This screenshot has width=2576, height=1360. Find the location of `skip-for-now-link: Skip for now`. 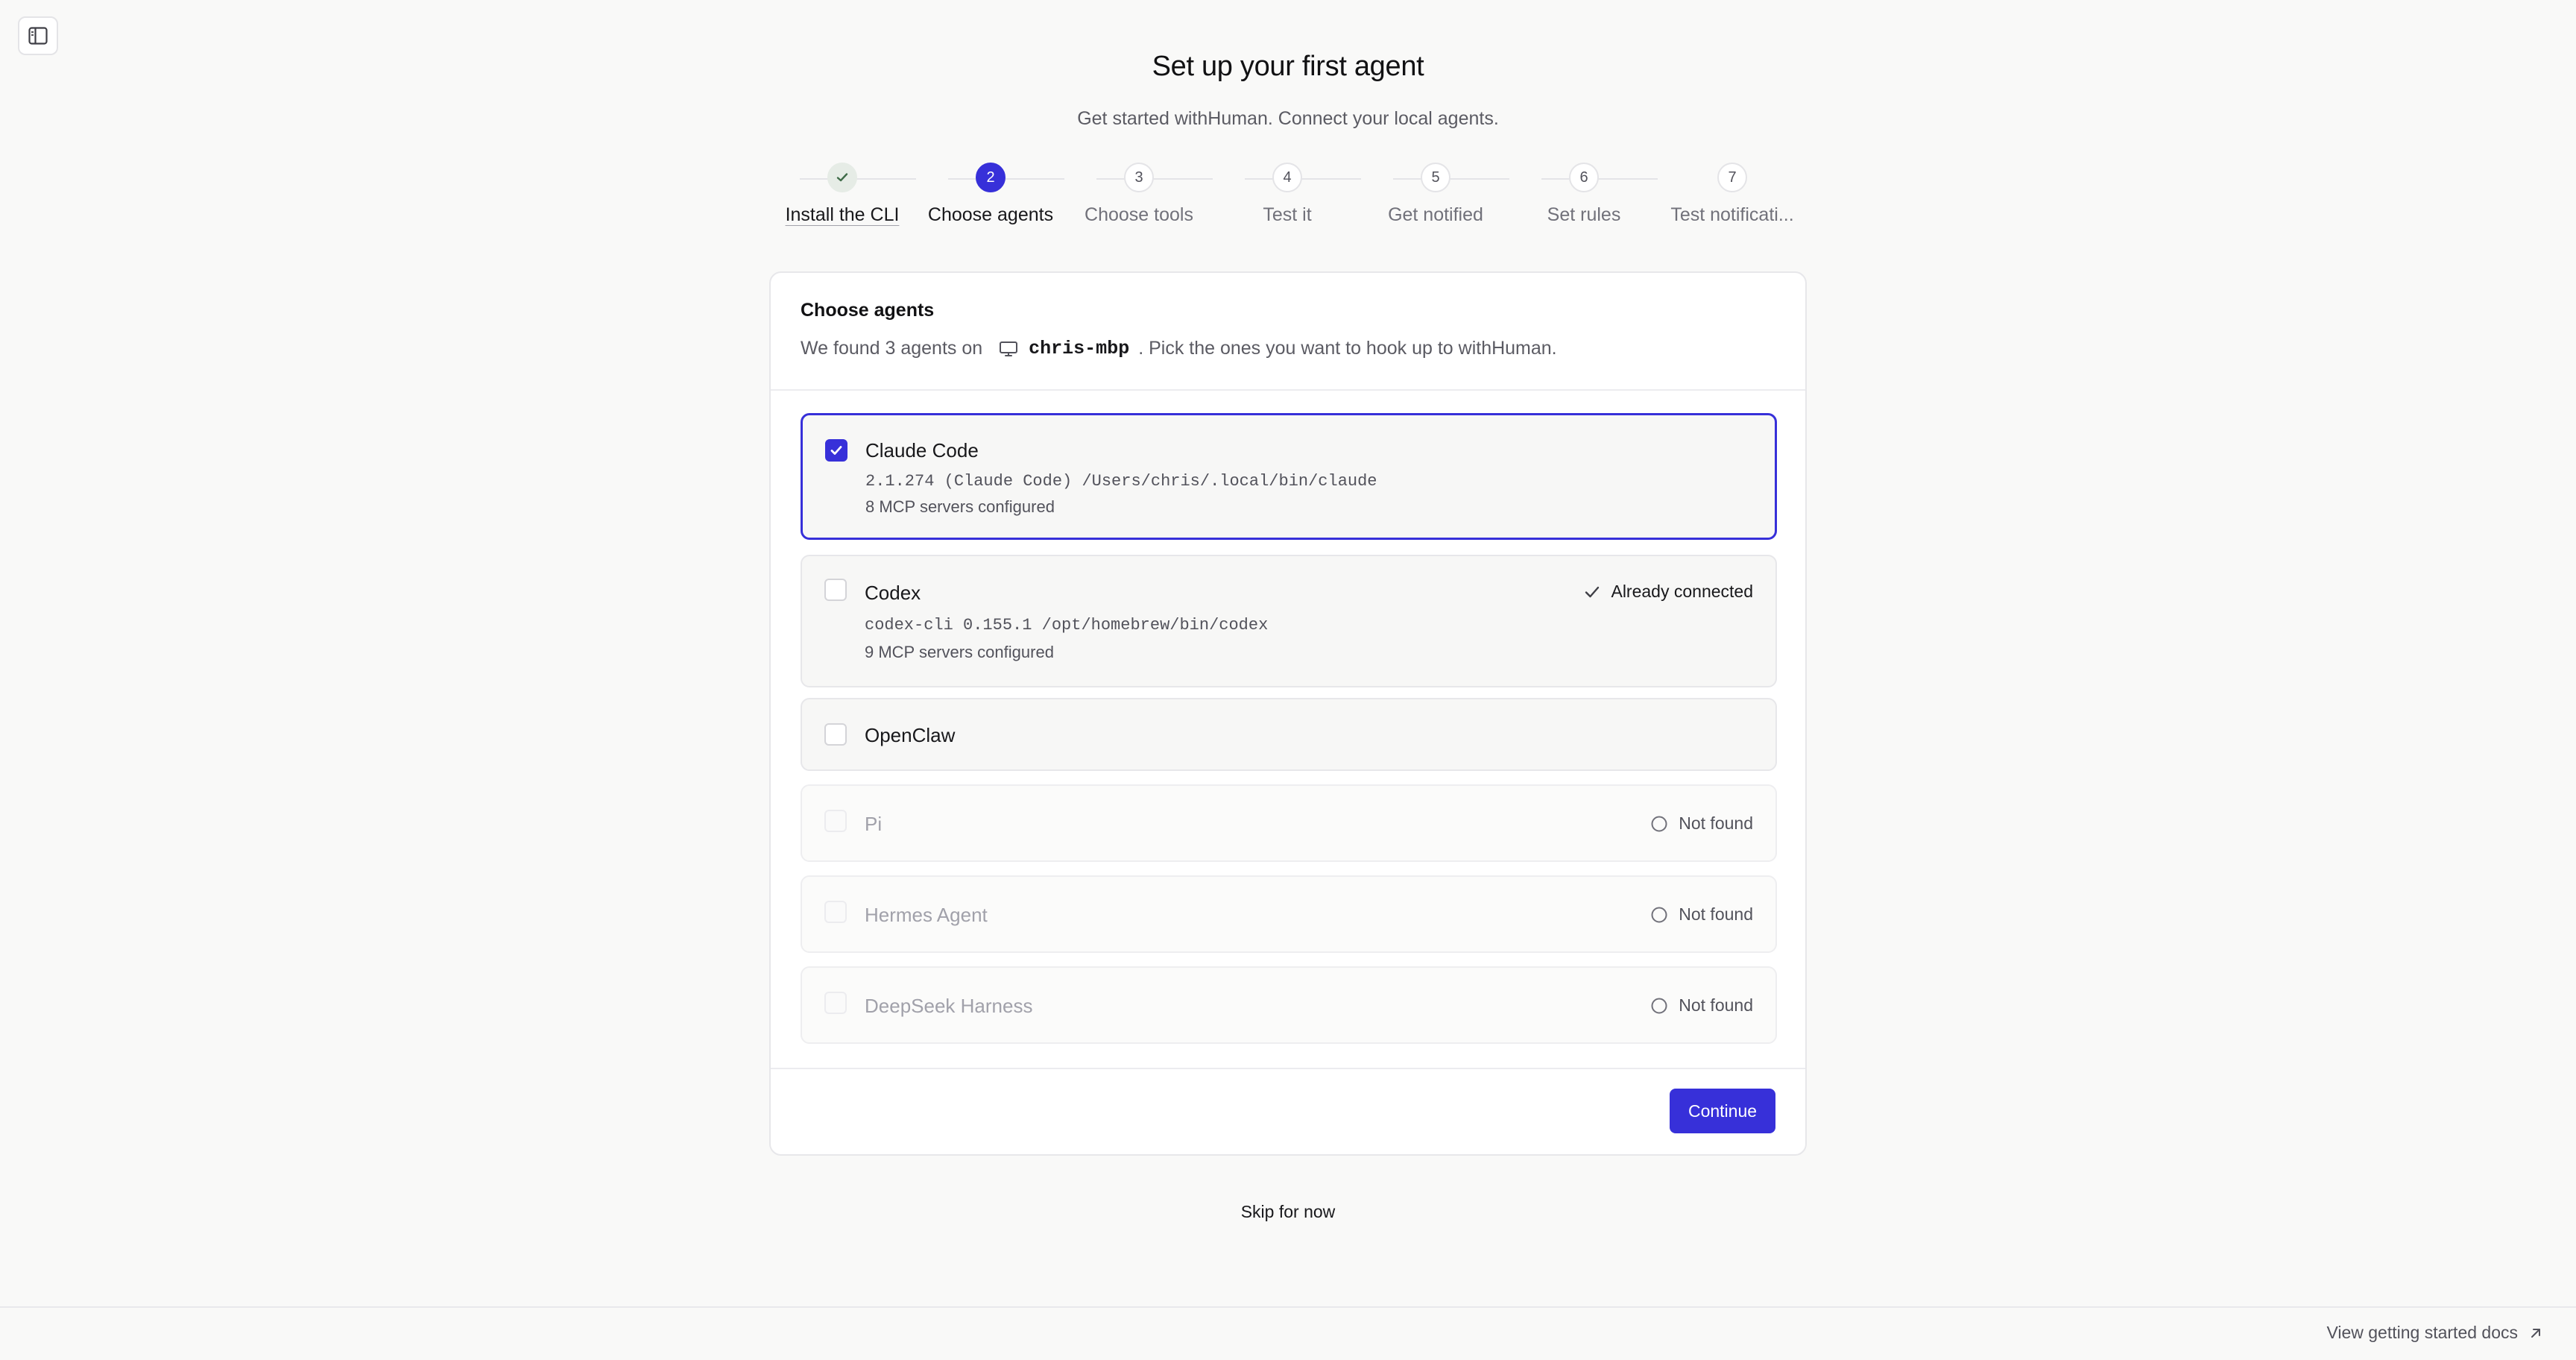

skip-for-now-link: Skip for now is located at coordinates (1288, 1212).